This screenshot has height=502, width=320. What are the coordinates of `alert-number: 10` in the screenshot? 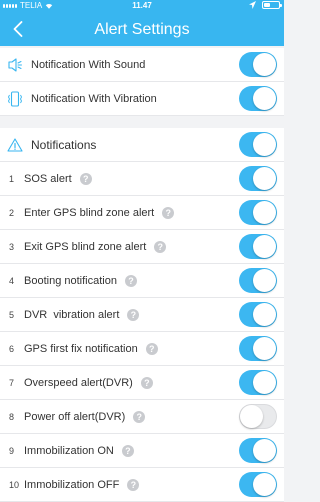 It's located at (14, 485).